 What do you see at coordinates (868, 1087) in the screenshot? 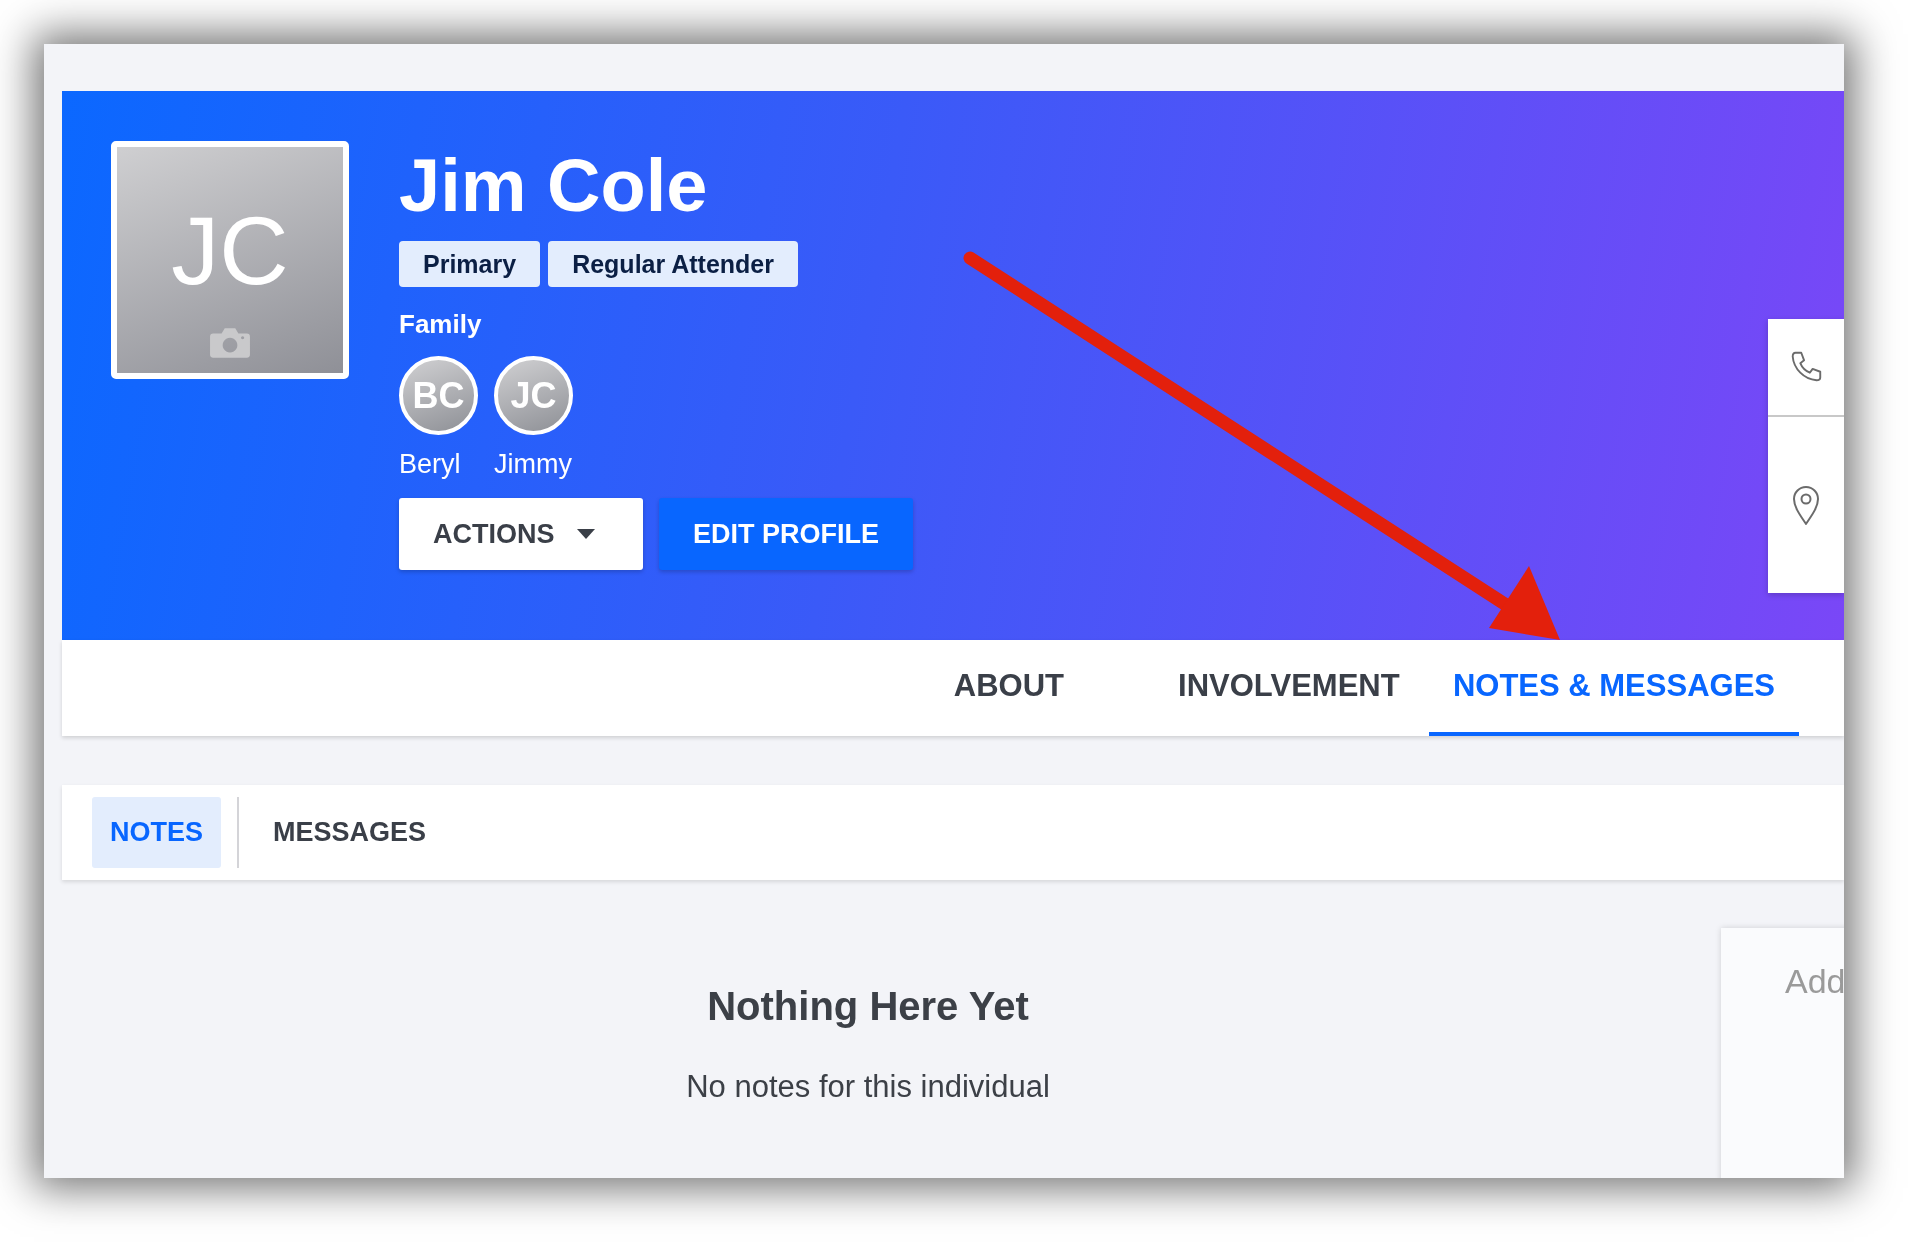
I see `empty-state-message: No notes for this individual` at bounding box center [868, 1087].